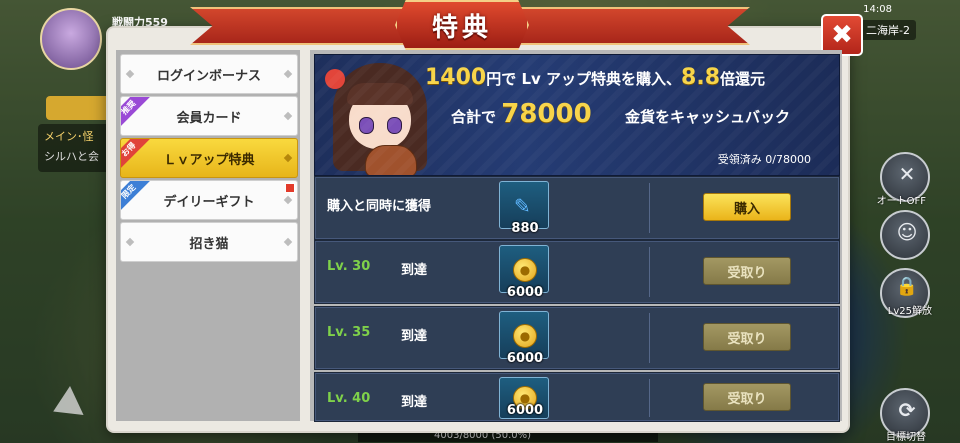 This screenshot has height=443, width=960. Describe the element at coordinates (546, 114) in the screenshot. I see `promo-total: 78000` at that location.